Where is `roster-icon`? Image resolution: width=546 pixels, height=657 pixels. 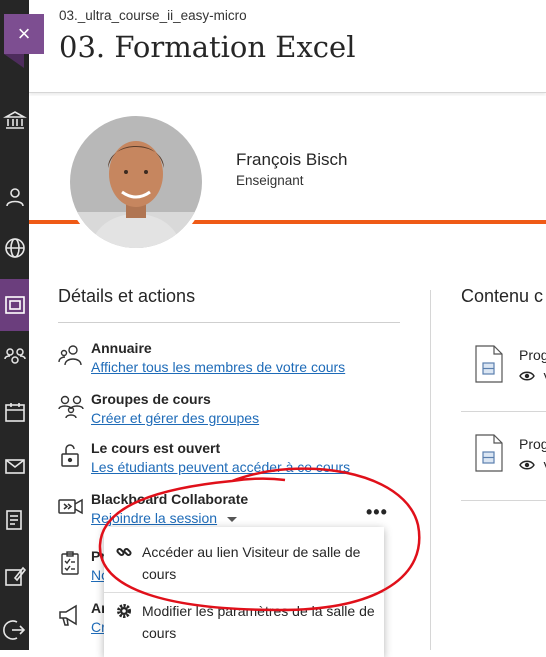
roster-icon is located at coordinates (71, 355).